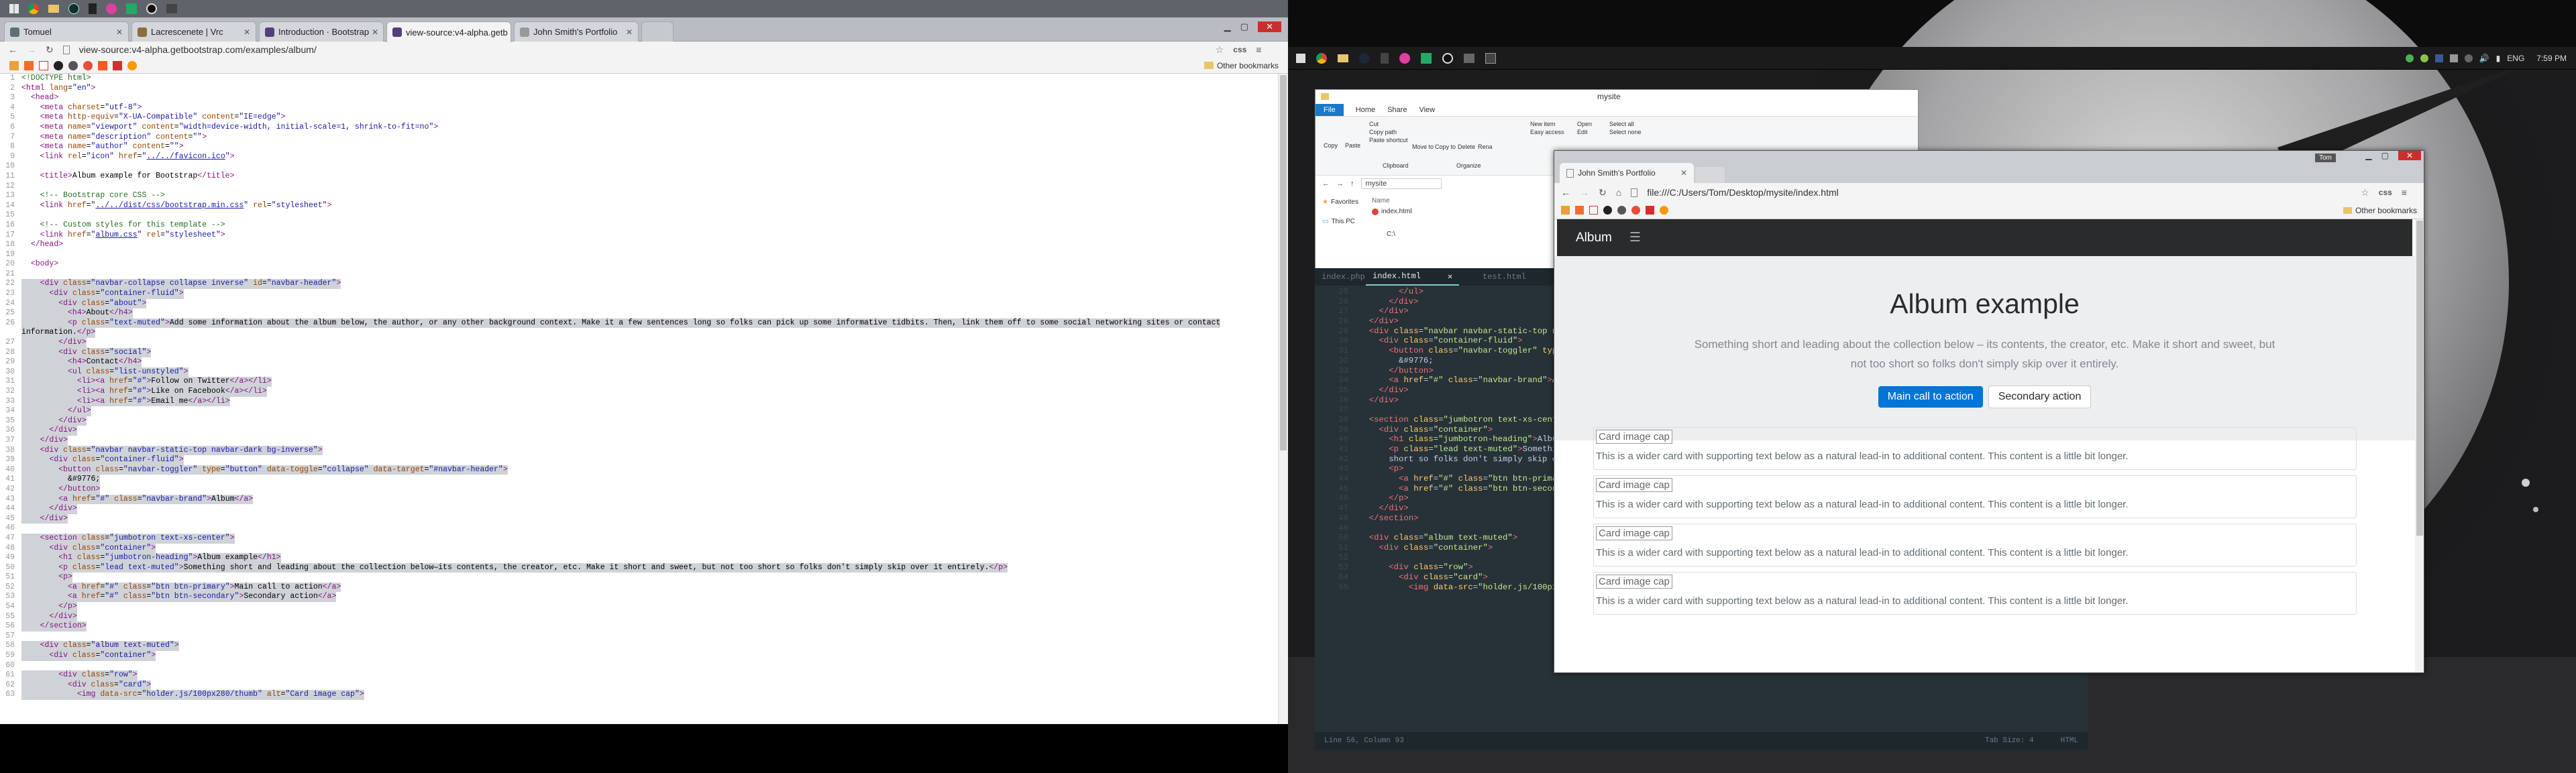 This screenshot has width=2576, height=773. What do you see at coordinates (1625, 132) in the screenshot?
I see `select-none-button: Select none` at bounding box center [1625, 132].